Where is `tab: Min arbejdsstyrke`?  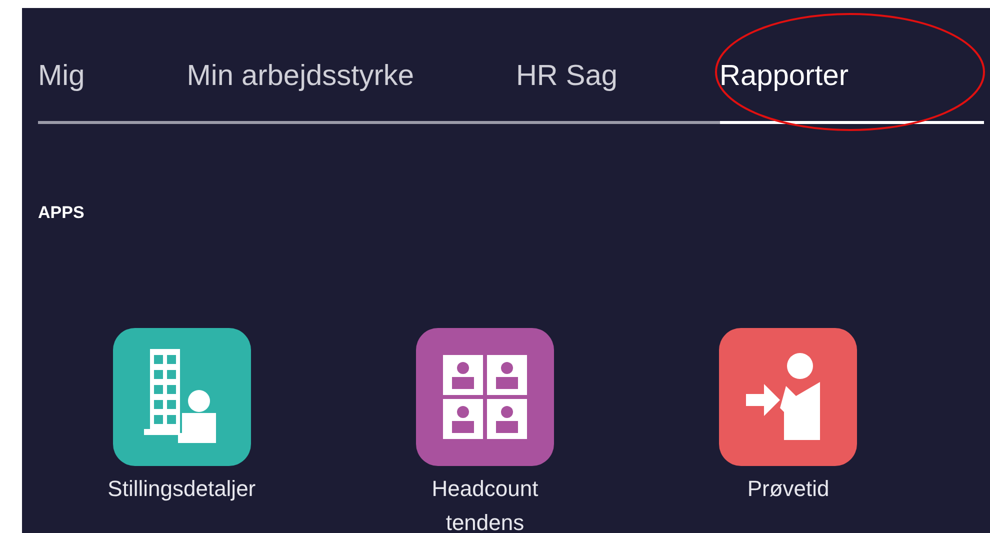
tab: Min arbejdsstyrke is located at coordinates (351, 93).